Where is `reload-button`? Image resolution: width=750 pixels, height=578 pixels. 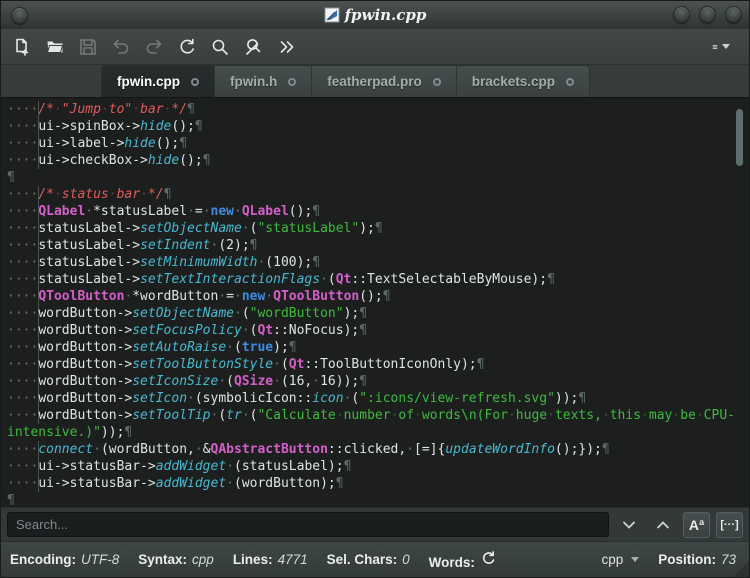
reload-button is located at coordinates (187, 47).